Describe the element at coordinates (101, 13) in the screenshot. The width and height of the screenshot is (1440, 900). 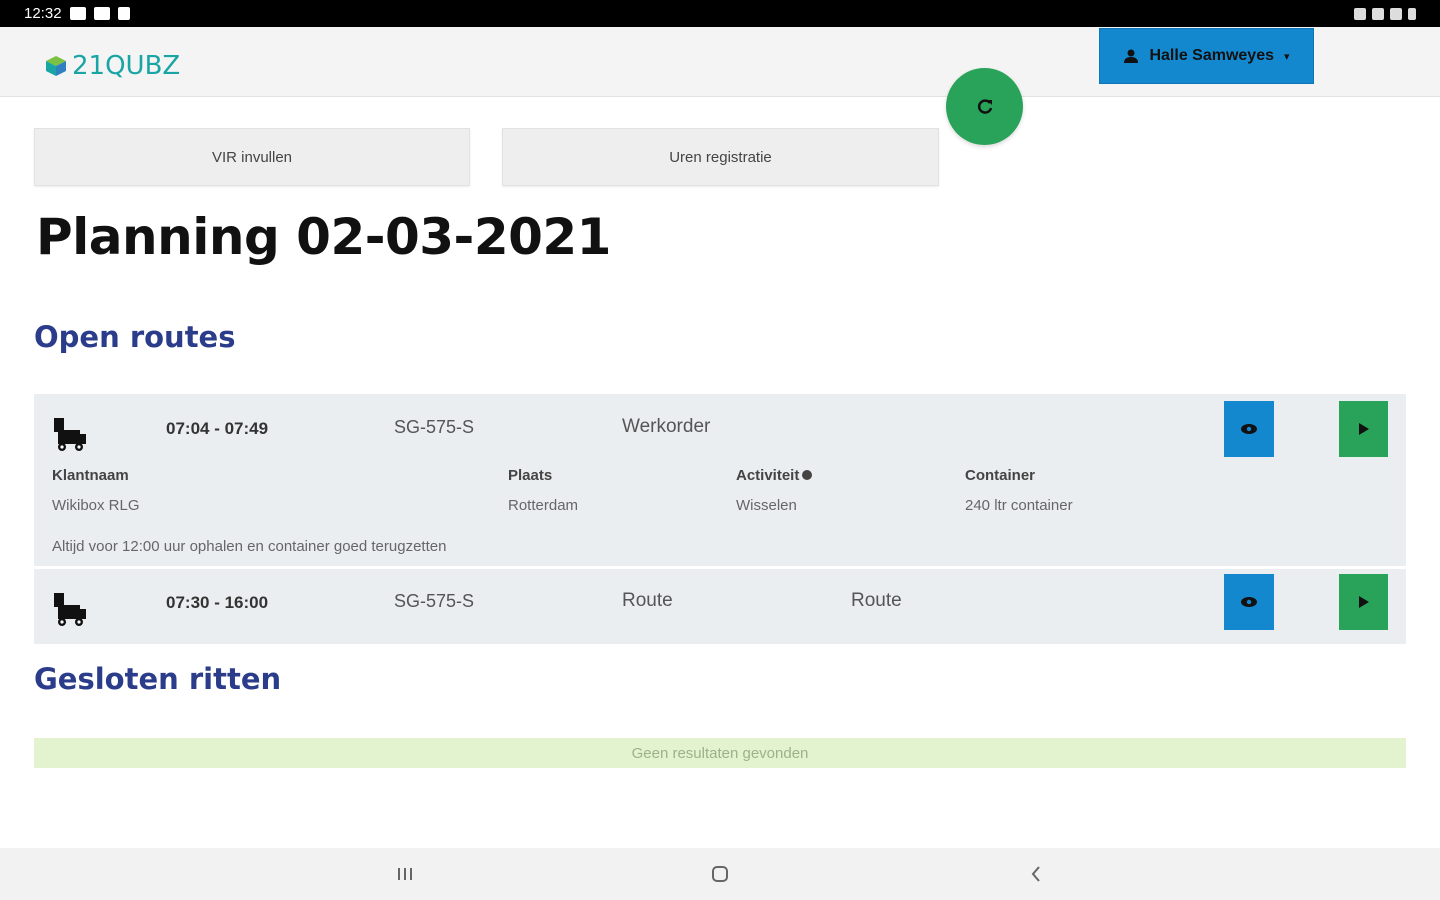
I see `gallery-icon` at that location.